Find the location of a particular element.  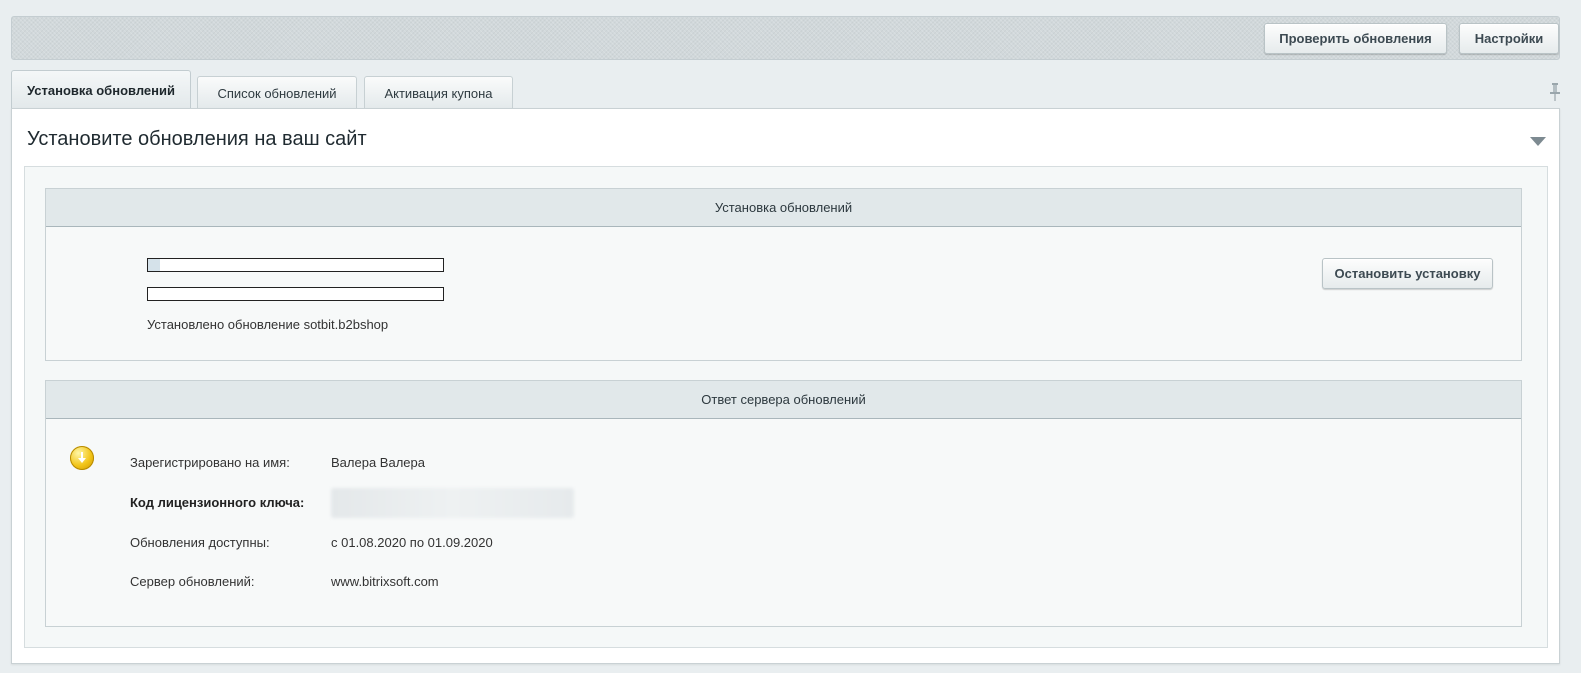

update-server-label: Сервер обновлений: is located at coordinates (192, 581).